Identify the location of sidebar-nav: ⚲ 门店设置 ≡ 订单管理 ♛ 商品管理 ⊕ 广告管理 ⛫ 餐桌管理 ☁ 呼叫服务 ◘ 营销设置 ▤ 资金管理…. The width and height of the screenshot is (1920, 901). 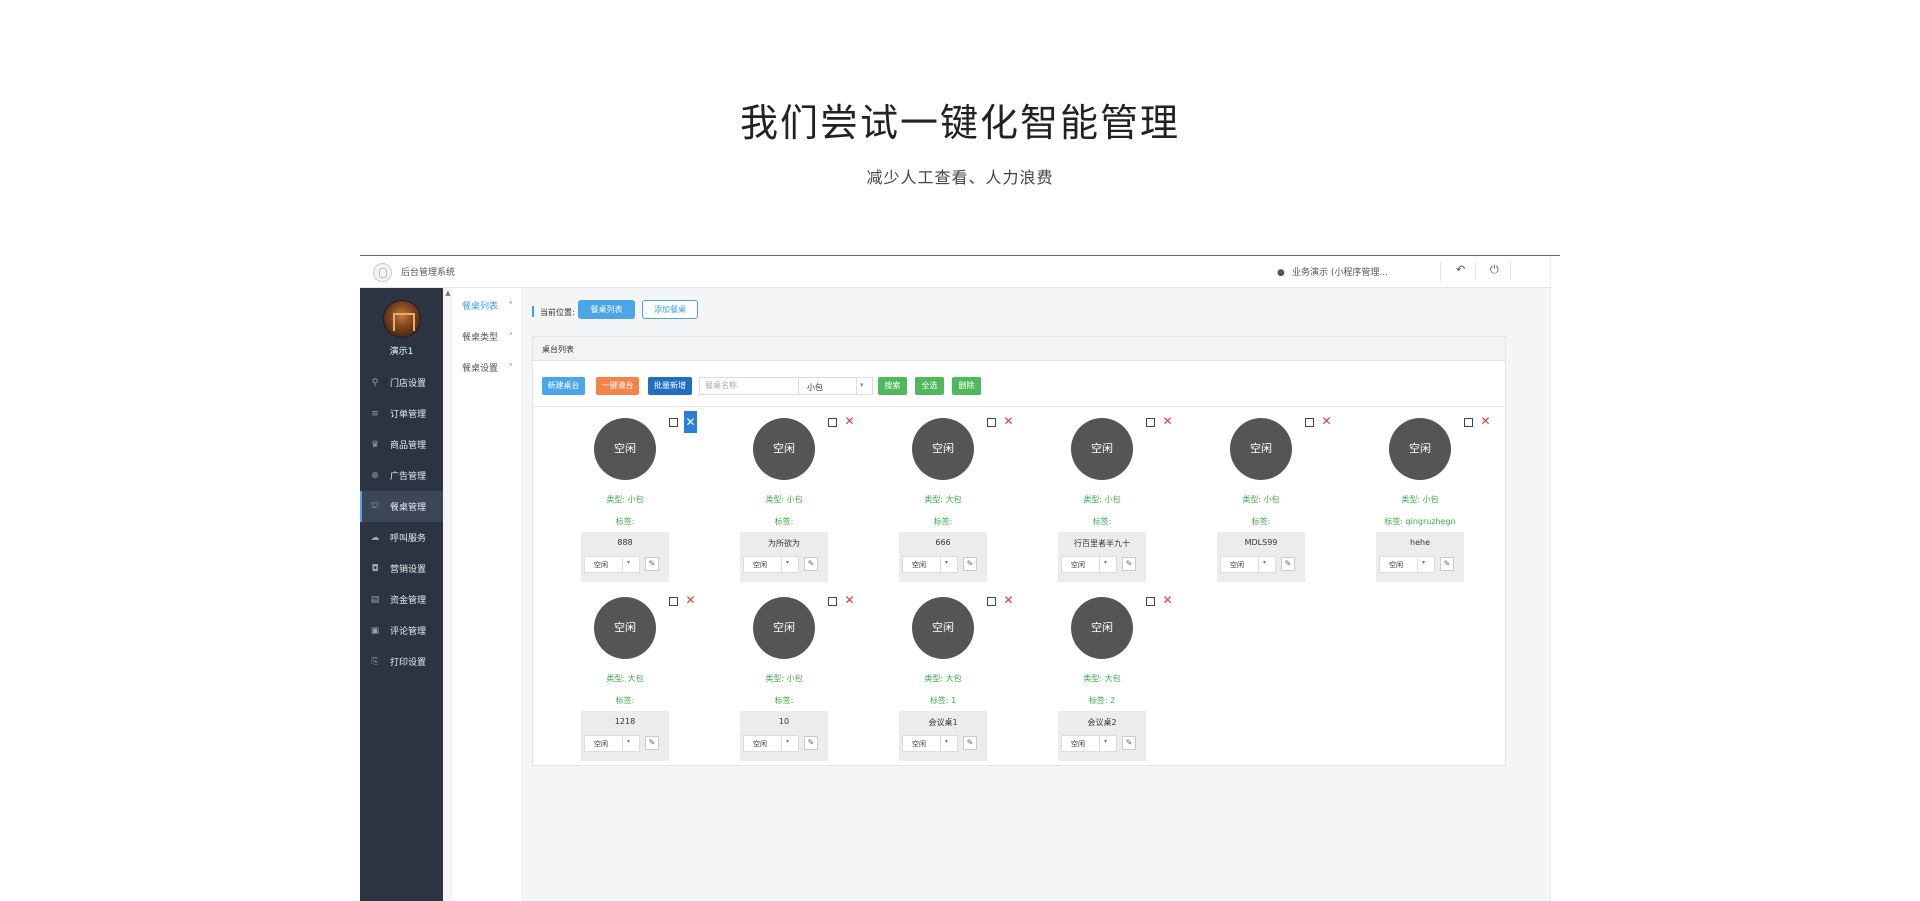
(401, 522).